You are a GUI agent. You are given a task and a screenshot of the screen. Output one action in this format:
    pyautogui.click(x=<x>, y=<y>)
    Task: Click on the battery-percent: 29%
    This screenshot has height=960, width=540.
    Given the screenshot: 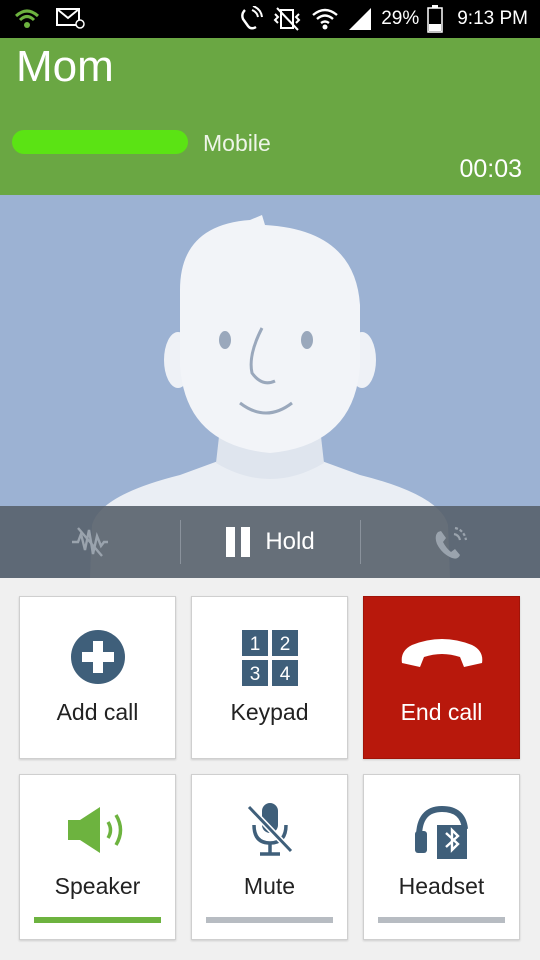 What is the action you would take?
    pyautogui.click(x=400, y=18)
    